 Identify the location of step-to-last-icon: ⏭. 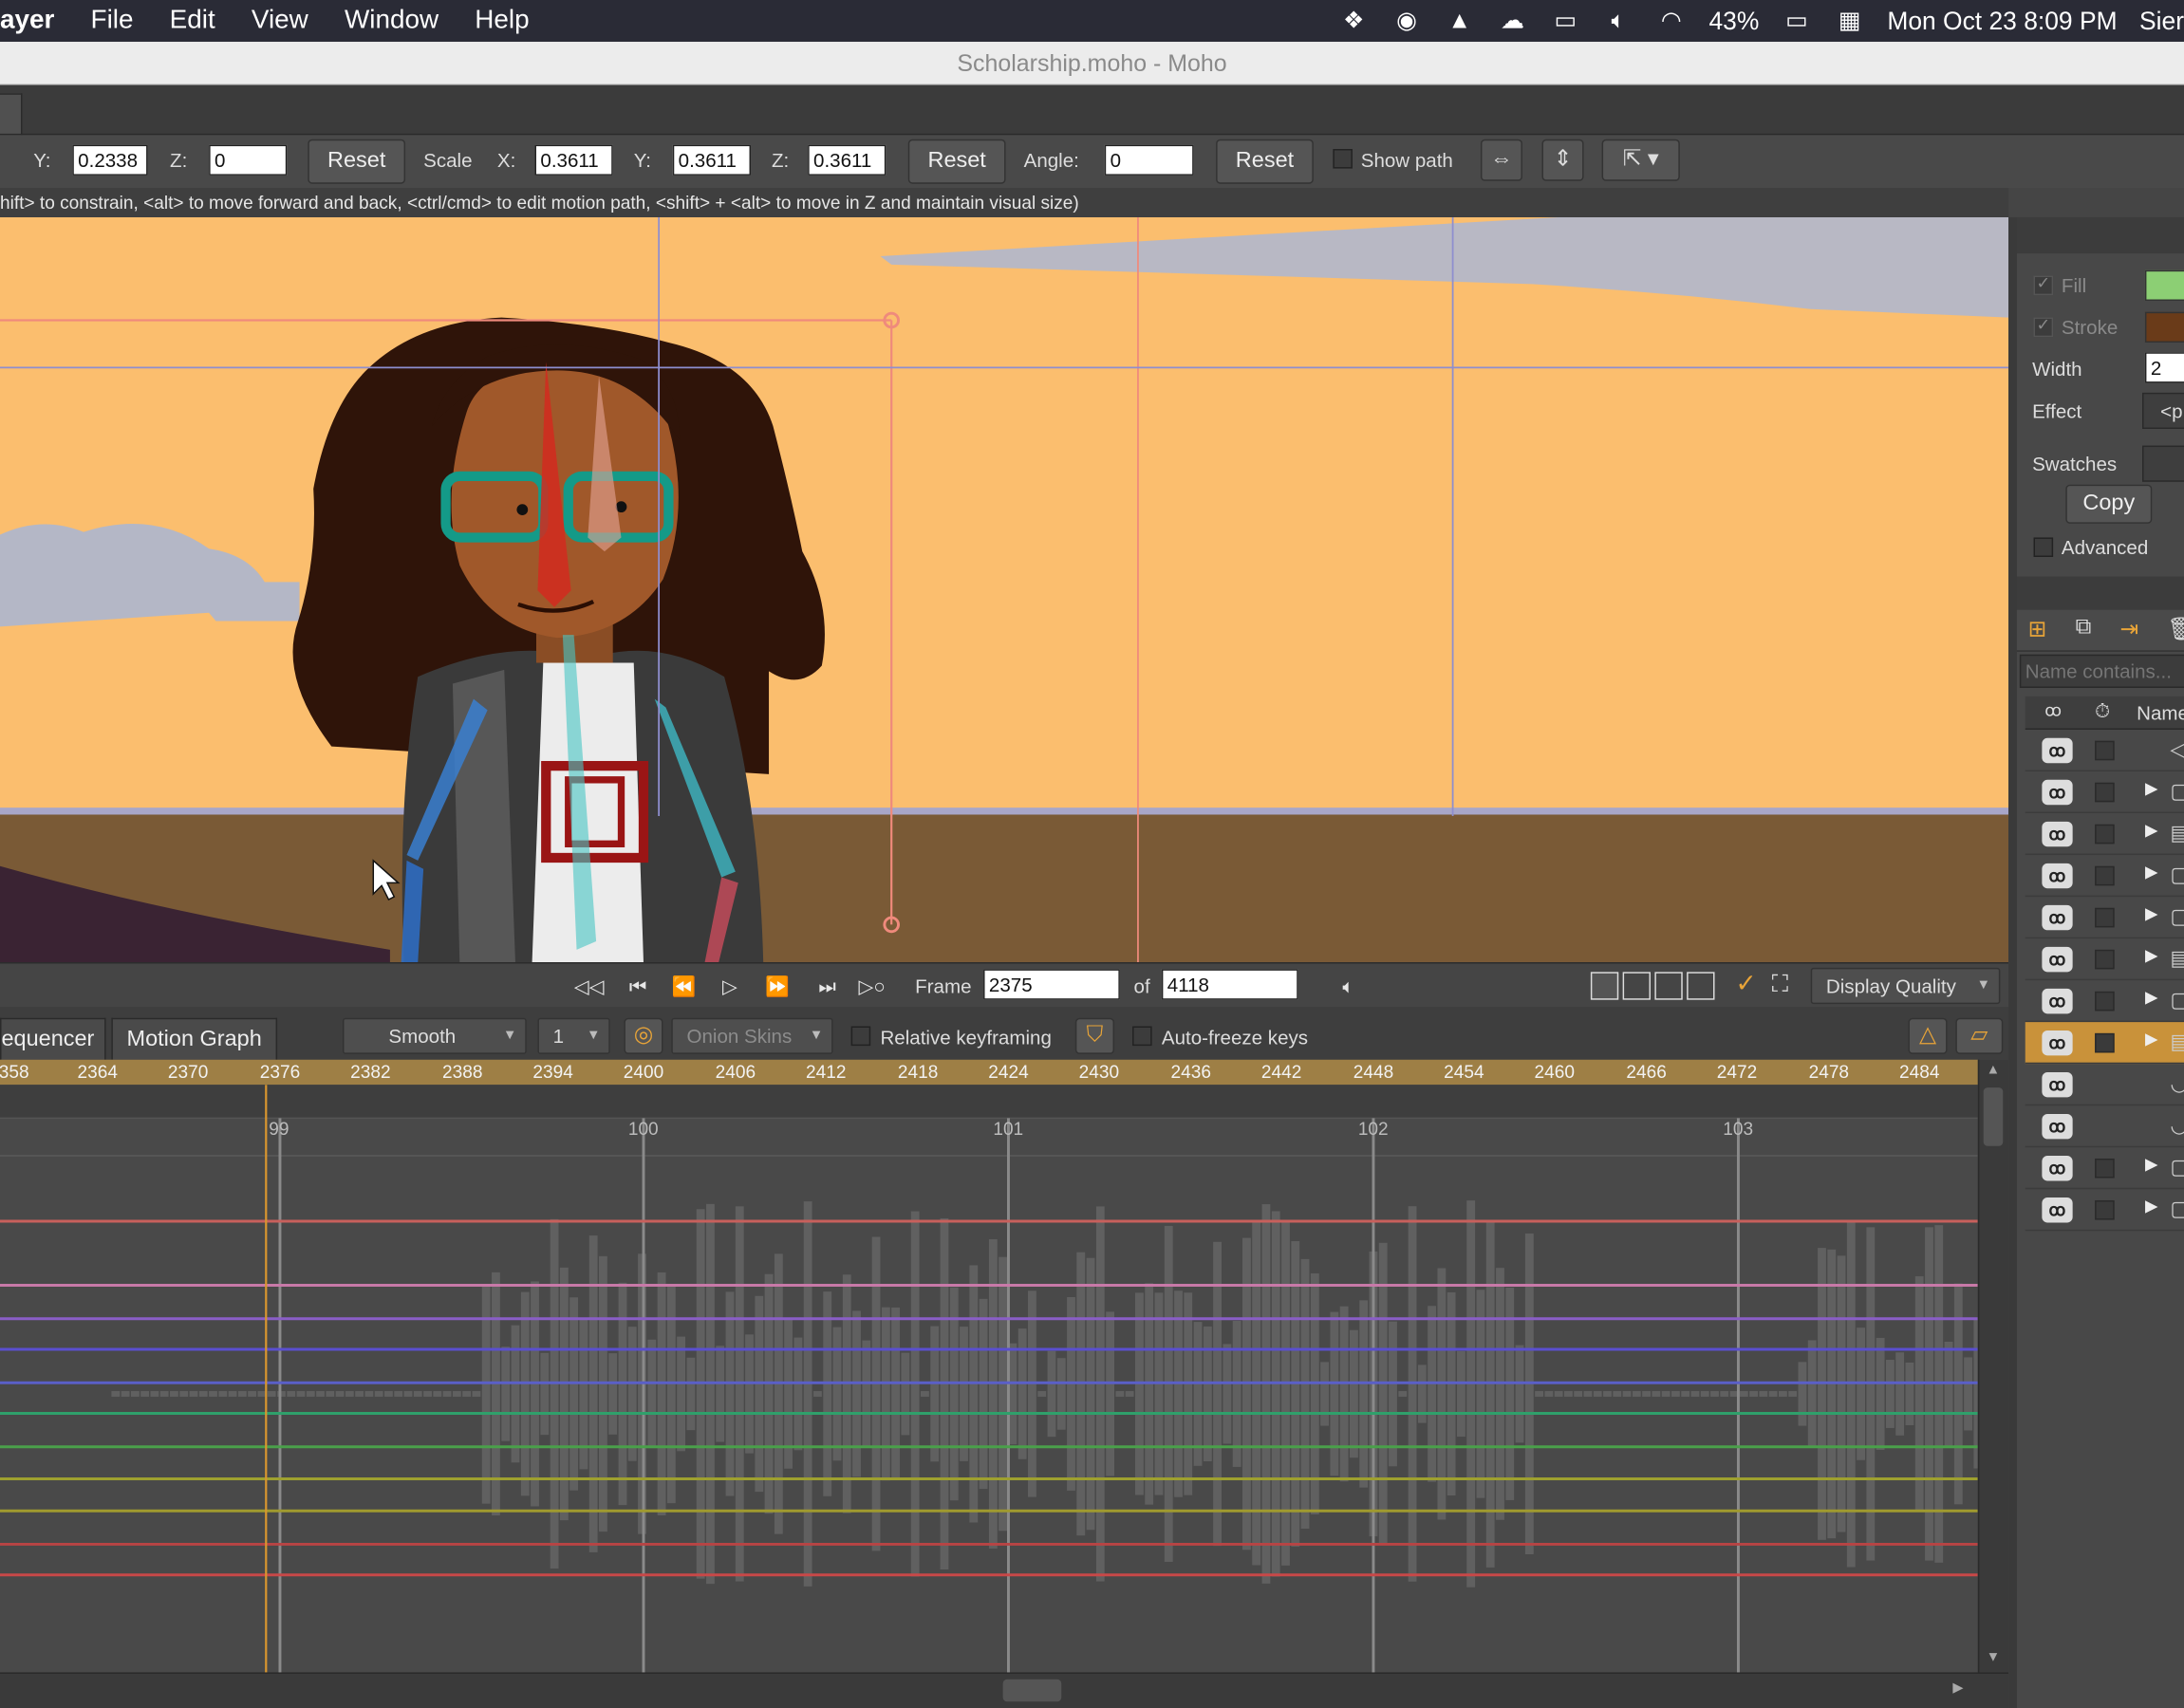
(828, 986).